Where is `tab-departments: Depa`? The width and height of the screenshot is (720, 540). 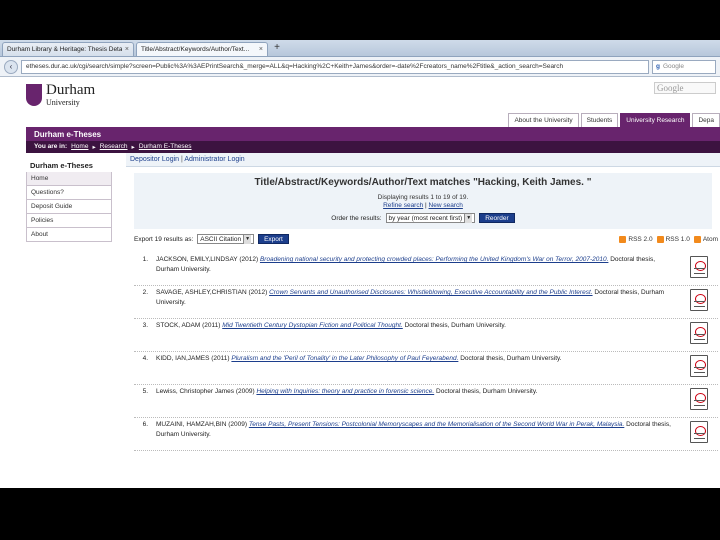 tab-departments: Depa is located at coordinates (706, 120).